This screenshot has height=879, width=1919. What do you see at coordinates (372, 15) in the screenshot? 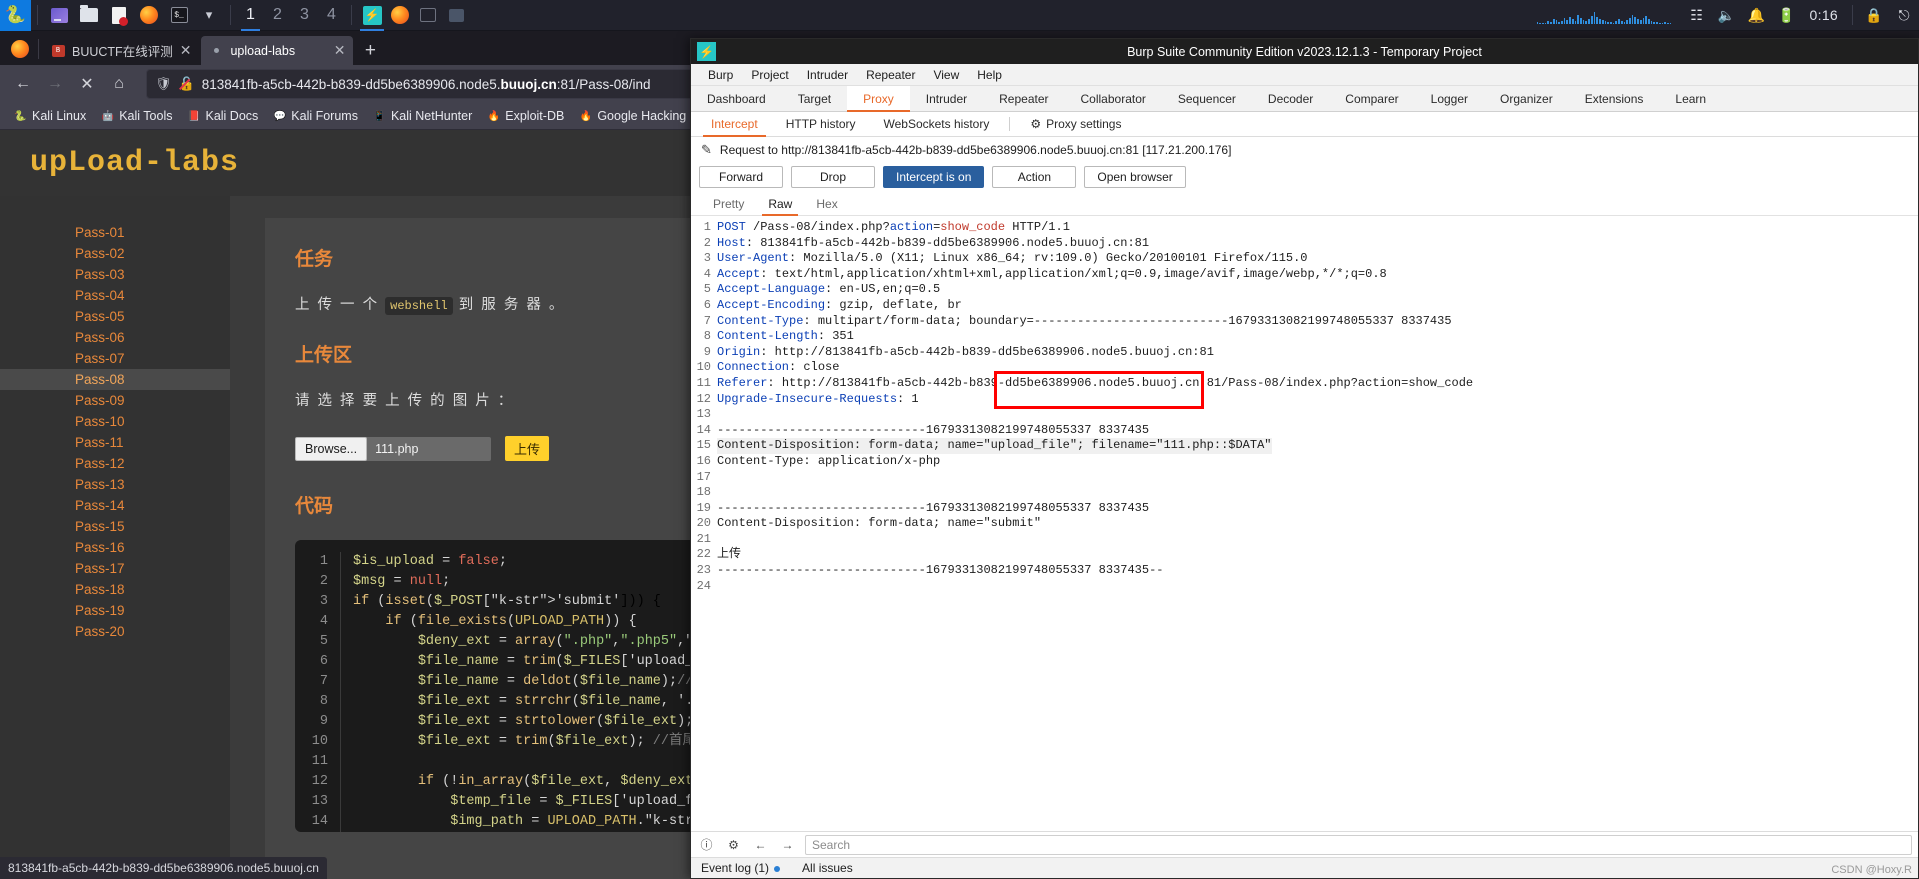
I see `task-burp-suite: ⚡` at bounding box center [372, 15].